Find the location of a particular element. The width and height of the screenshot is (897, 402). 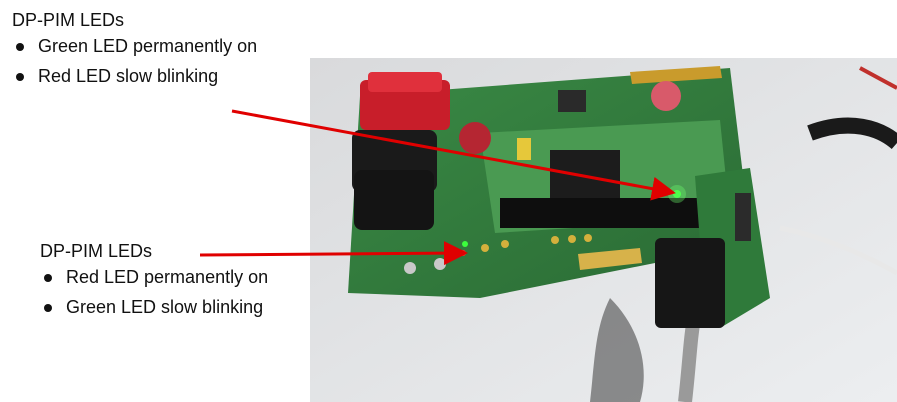

board-green-led is located at coordinates (465, 244).